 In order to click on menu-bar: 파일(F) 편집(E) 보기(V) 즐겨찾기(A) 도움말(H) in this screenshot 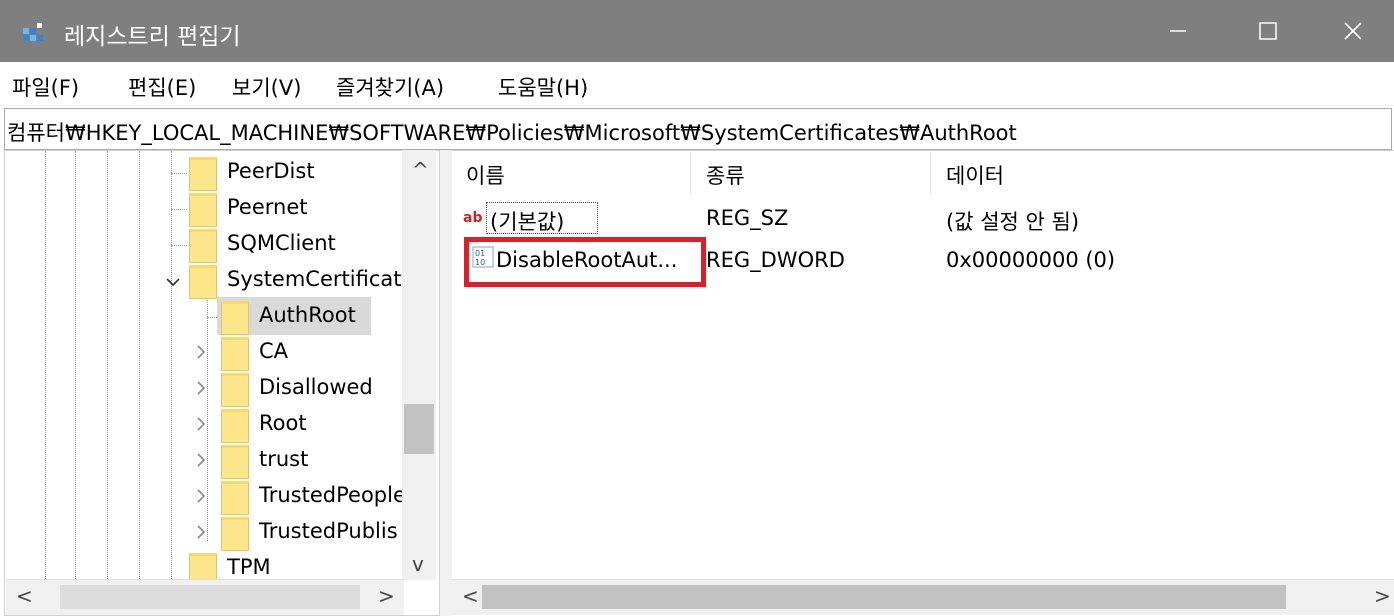, I will do `click(697, 84)`.